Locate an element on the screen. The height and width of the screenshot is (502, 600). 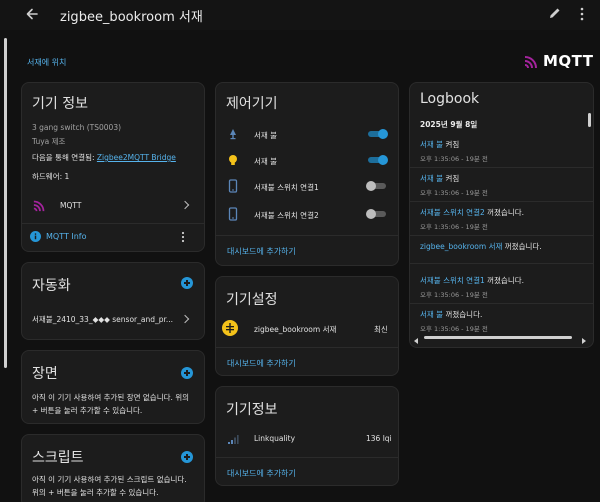
firmware-row: zigbee_bookroom 서재 최신 is located at coordinates (307, 328).